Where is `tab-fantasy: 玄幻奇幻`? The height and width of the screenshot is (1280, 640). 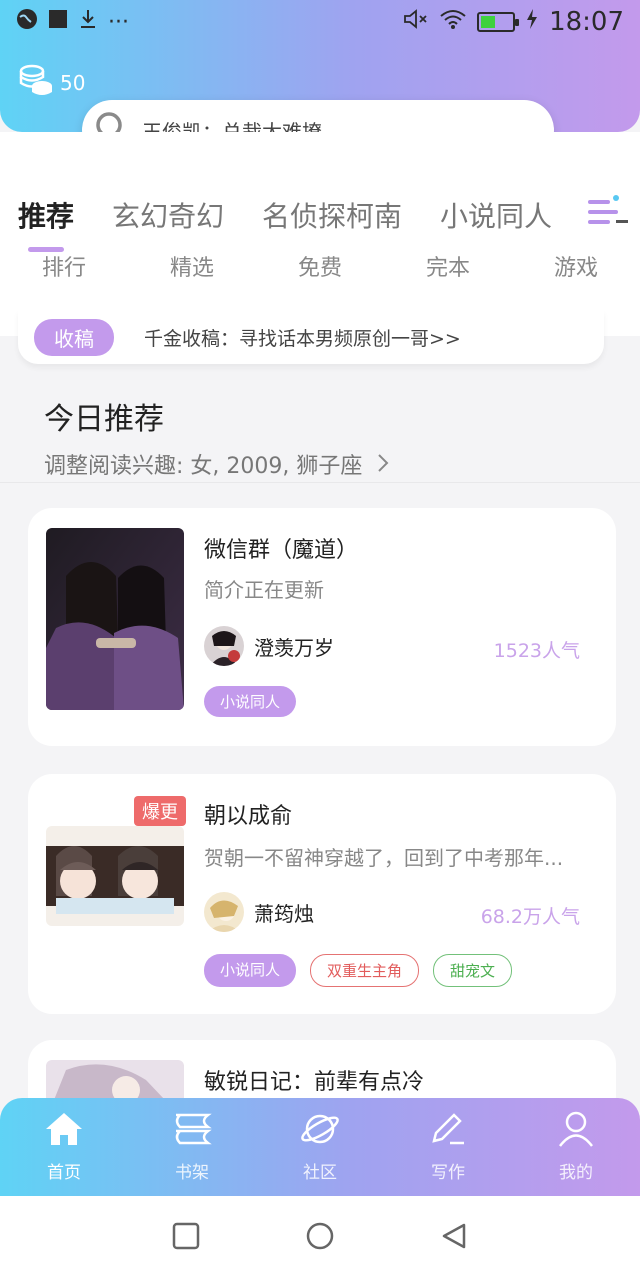
tab-fantasy: 玄幻奇幻 is located at coordinates (168, 215).